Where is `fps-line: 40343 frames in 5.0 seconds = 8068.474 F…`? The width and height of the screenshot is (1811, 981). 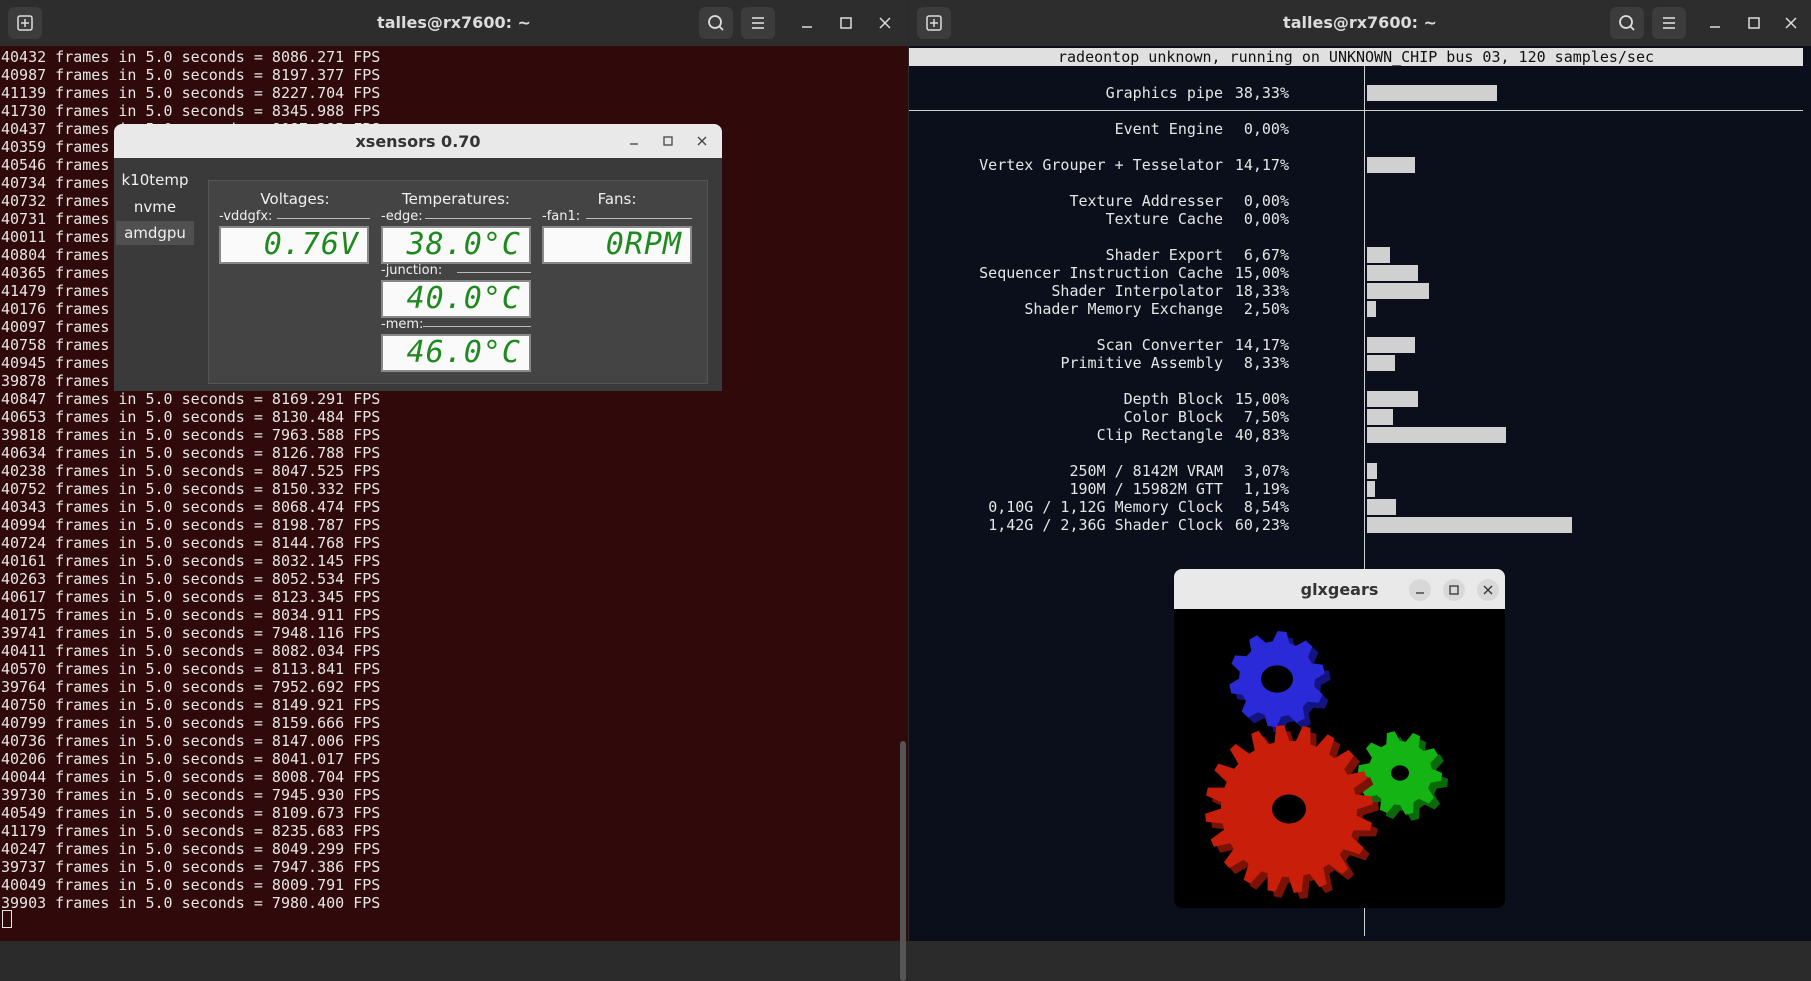
fps-line: 40343 frames in 5.0 seconds = 8068.474 F… is located at coordinates (191, 507).